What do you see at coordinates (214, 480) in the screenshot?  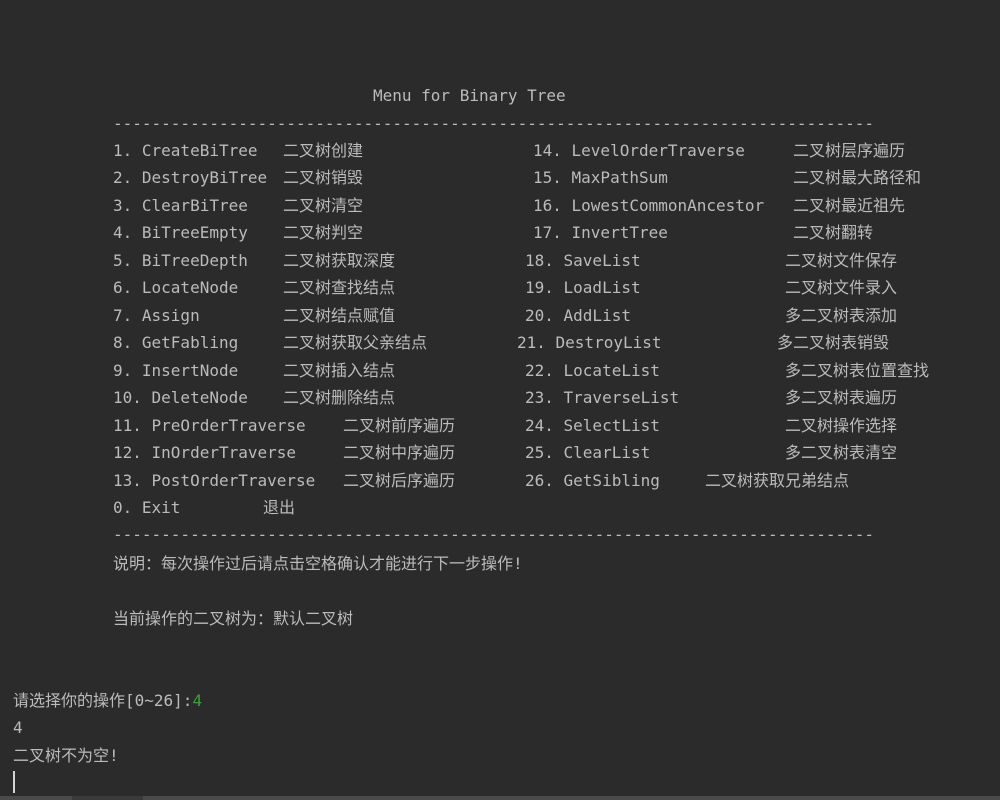 I see `menu-item-command: 13. PostOrderTraverse` at bounding box center [214, 480].